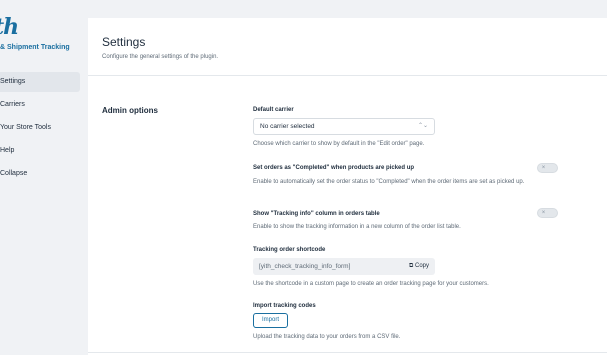  Describe the element at coordinates (411, 266) in the screenshot. I see `copy-icon: ⧉` at that location.